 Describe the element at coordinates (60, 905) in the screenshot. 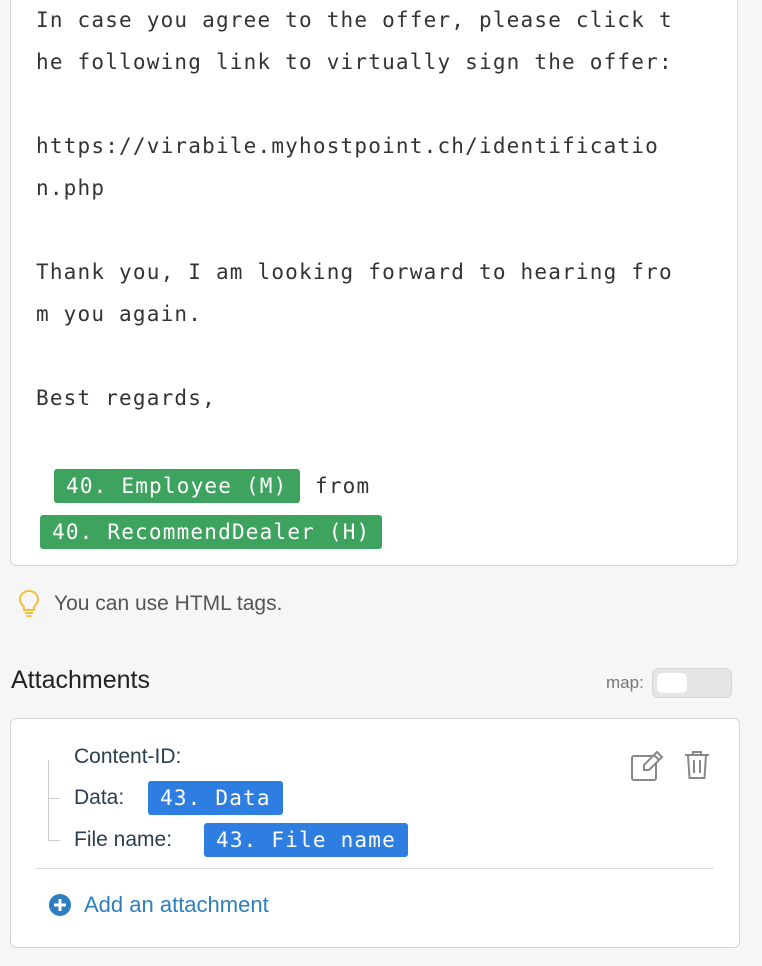

I see `plus-circle-icon` at that location.